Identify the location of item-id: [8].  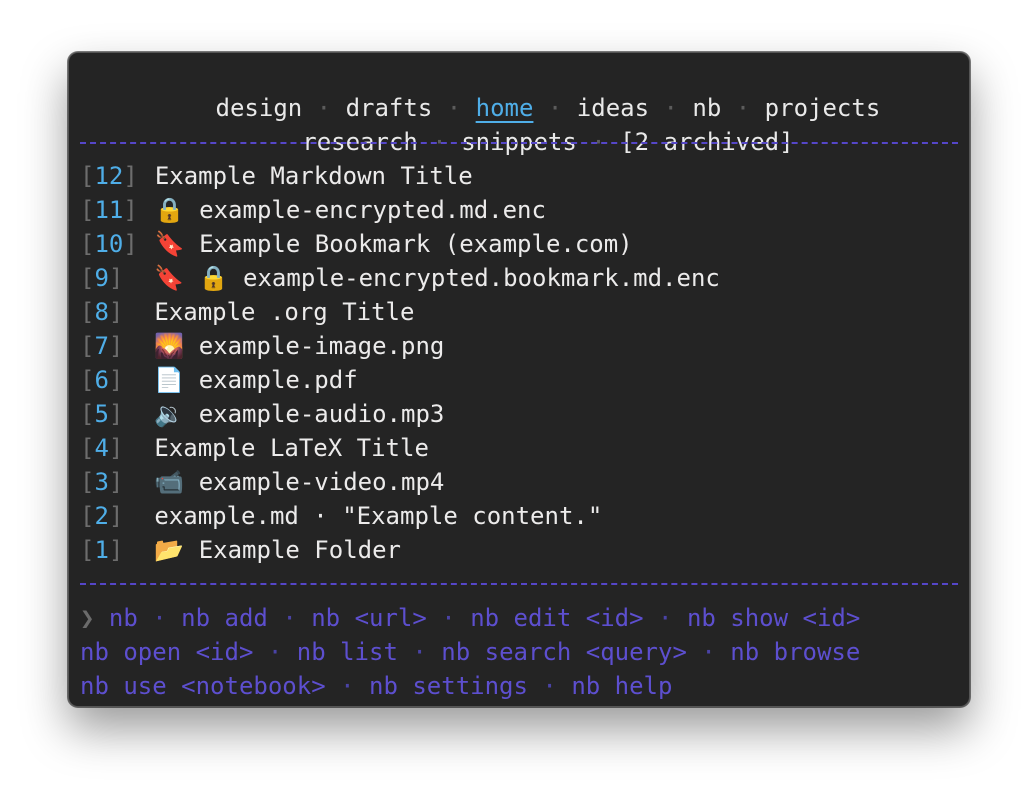
(102, 312).